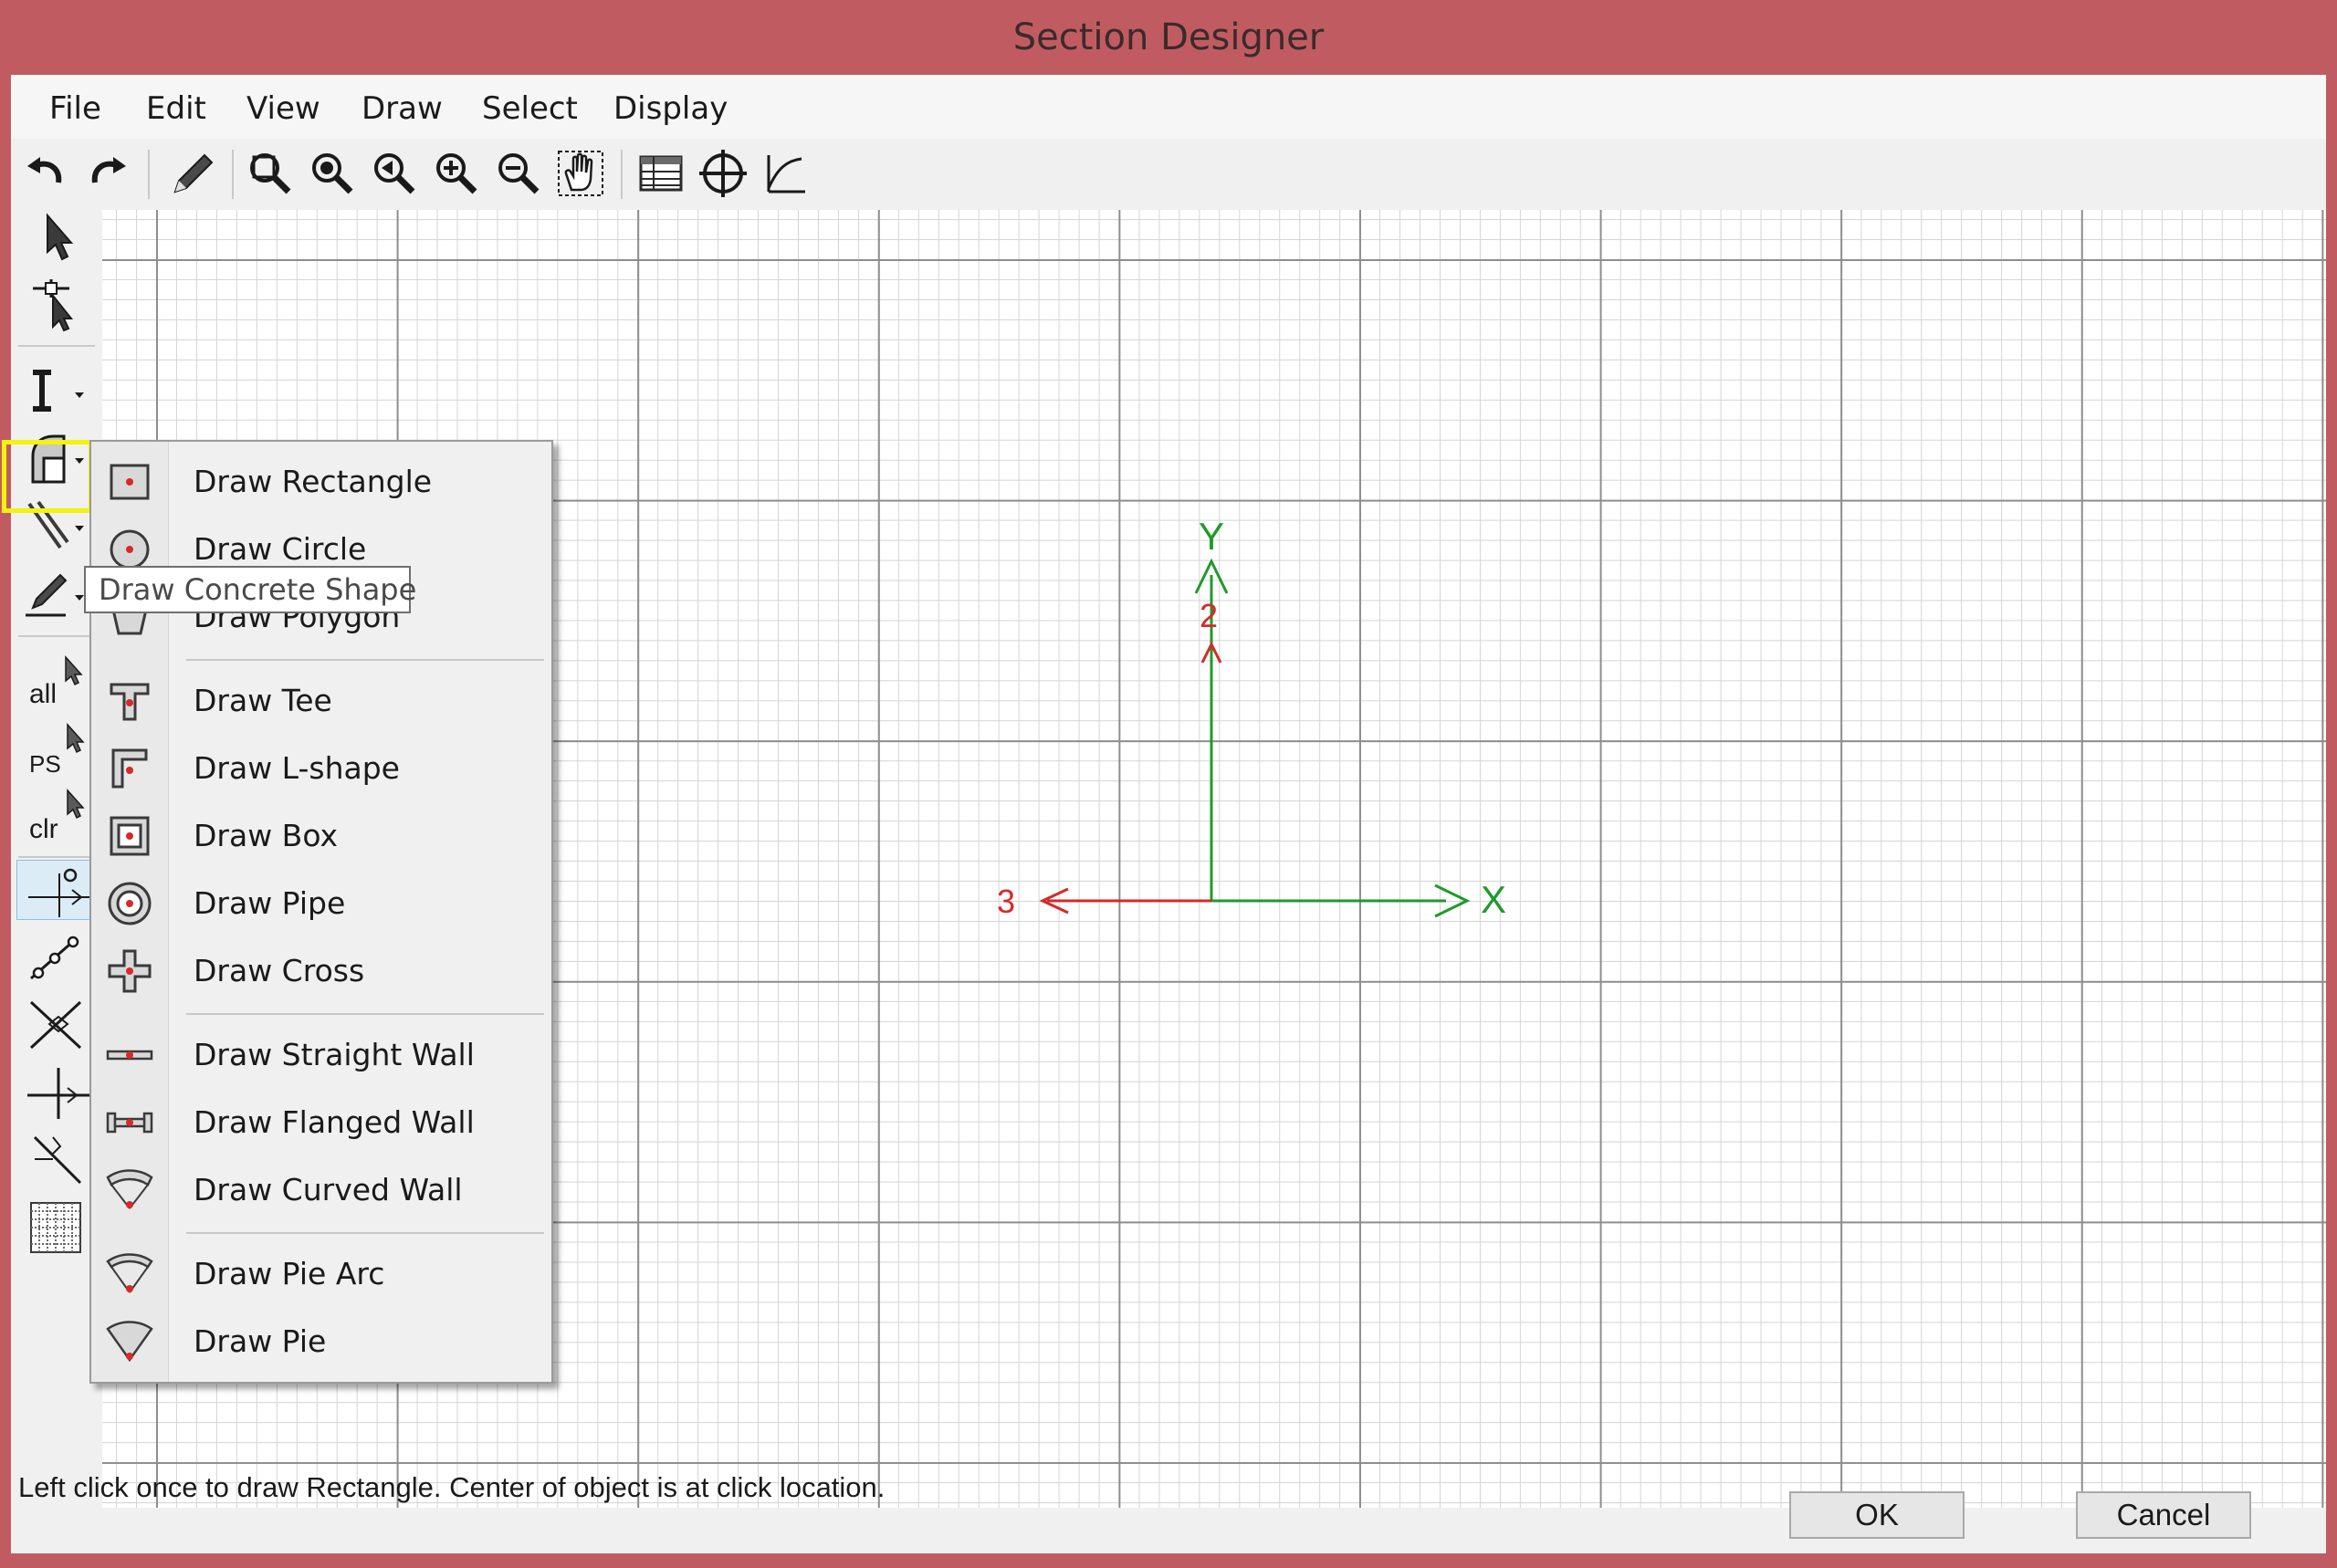 The width and height of the screenshot is (2337, 1568). I want to click on menu-item-draw-straight-wall: Draw Straight Wall, so click(321, 1055).